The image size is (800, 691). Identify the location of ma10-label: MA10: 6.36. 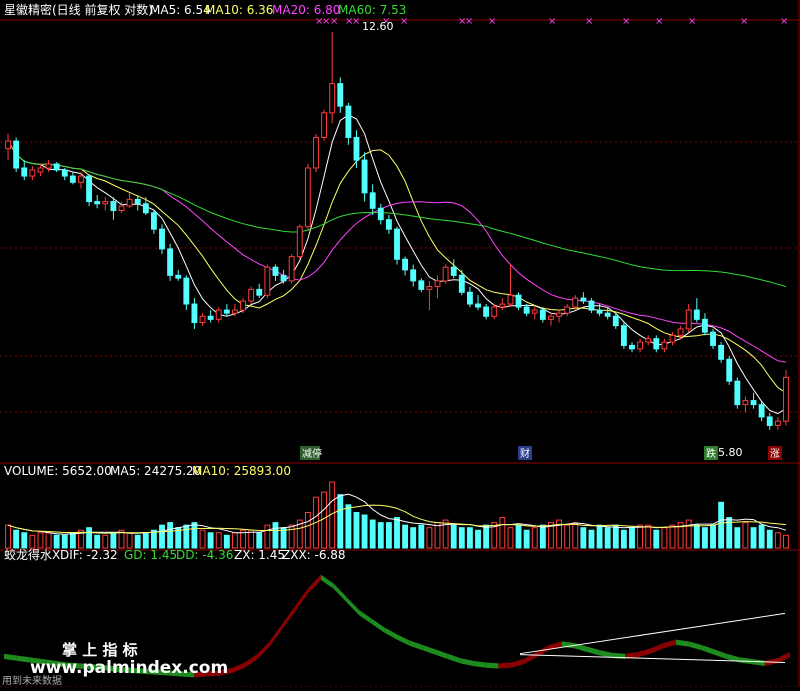
(239, 10).